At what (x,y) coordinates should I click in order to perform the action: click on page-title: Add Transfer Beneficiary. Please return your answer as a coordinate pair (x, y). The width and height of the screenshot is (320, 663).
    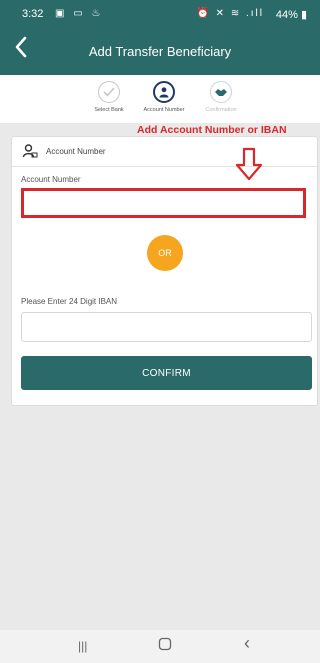
    Looking at the image, I should click on (160, 51).